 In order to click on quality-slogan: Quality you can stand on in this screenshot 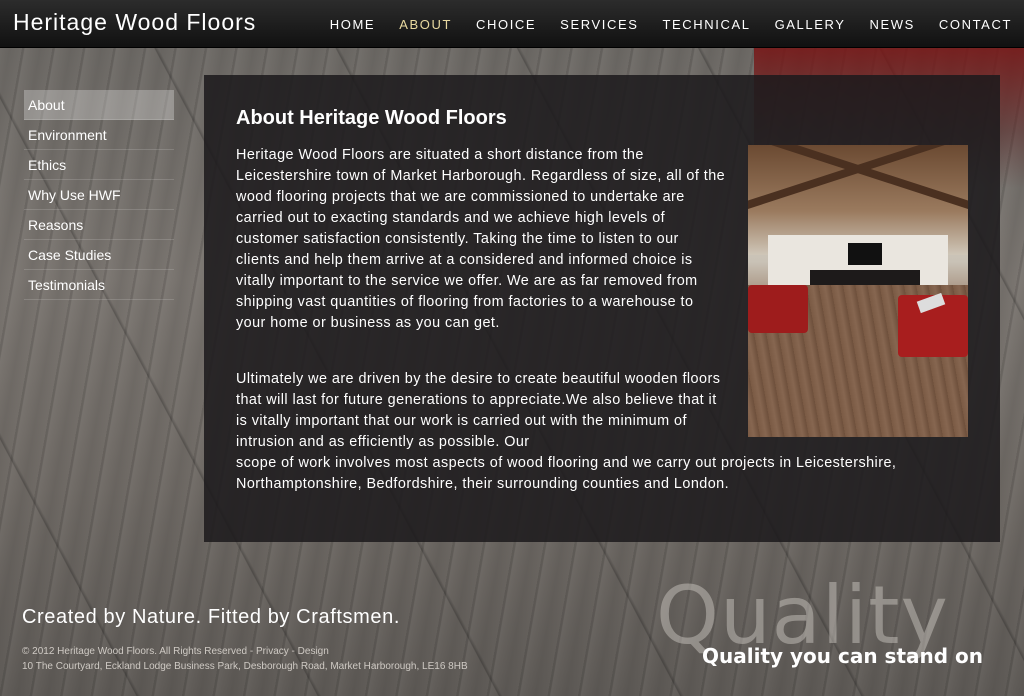, I will do `click(842, 656)`.